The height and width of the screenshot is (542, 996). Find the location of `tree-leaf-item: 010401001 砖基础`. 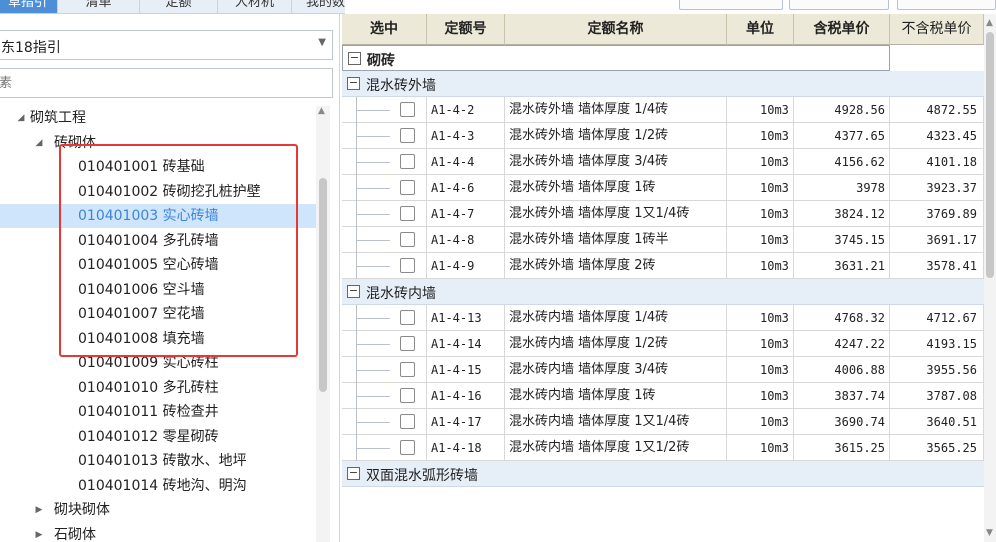

tree-leaf-item: 010401001 砖基础 is located at coordinates (158, 167).